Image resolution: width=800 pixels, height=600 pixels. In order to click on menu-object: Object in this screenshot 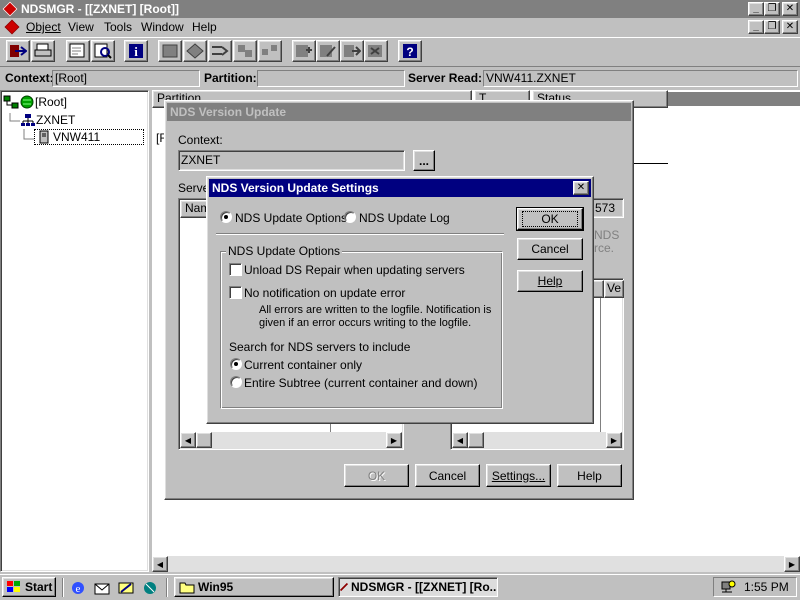, I will do `click(43, 27)`.